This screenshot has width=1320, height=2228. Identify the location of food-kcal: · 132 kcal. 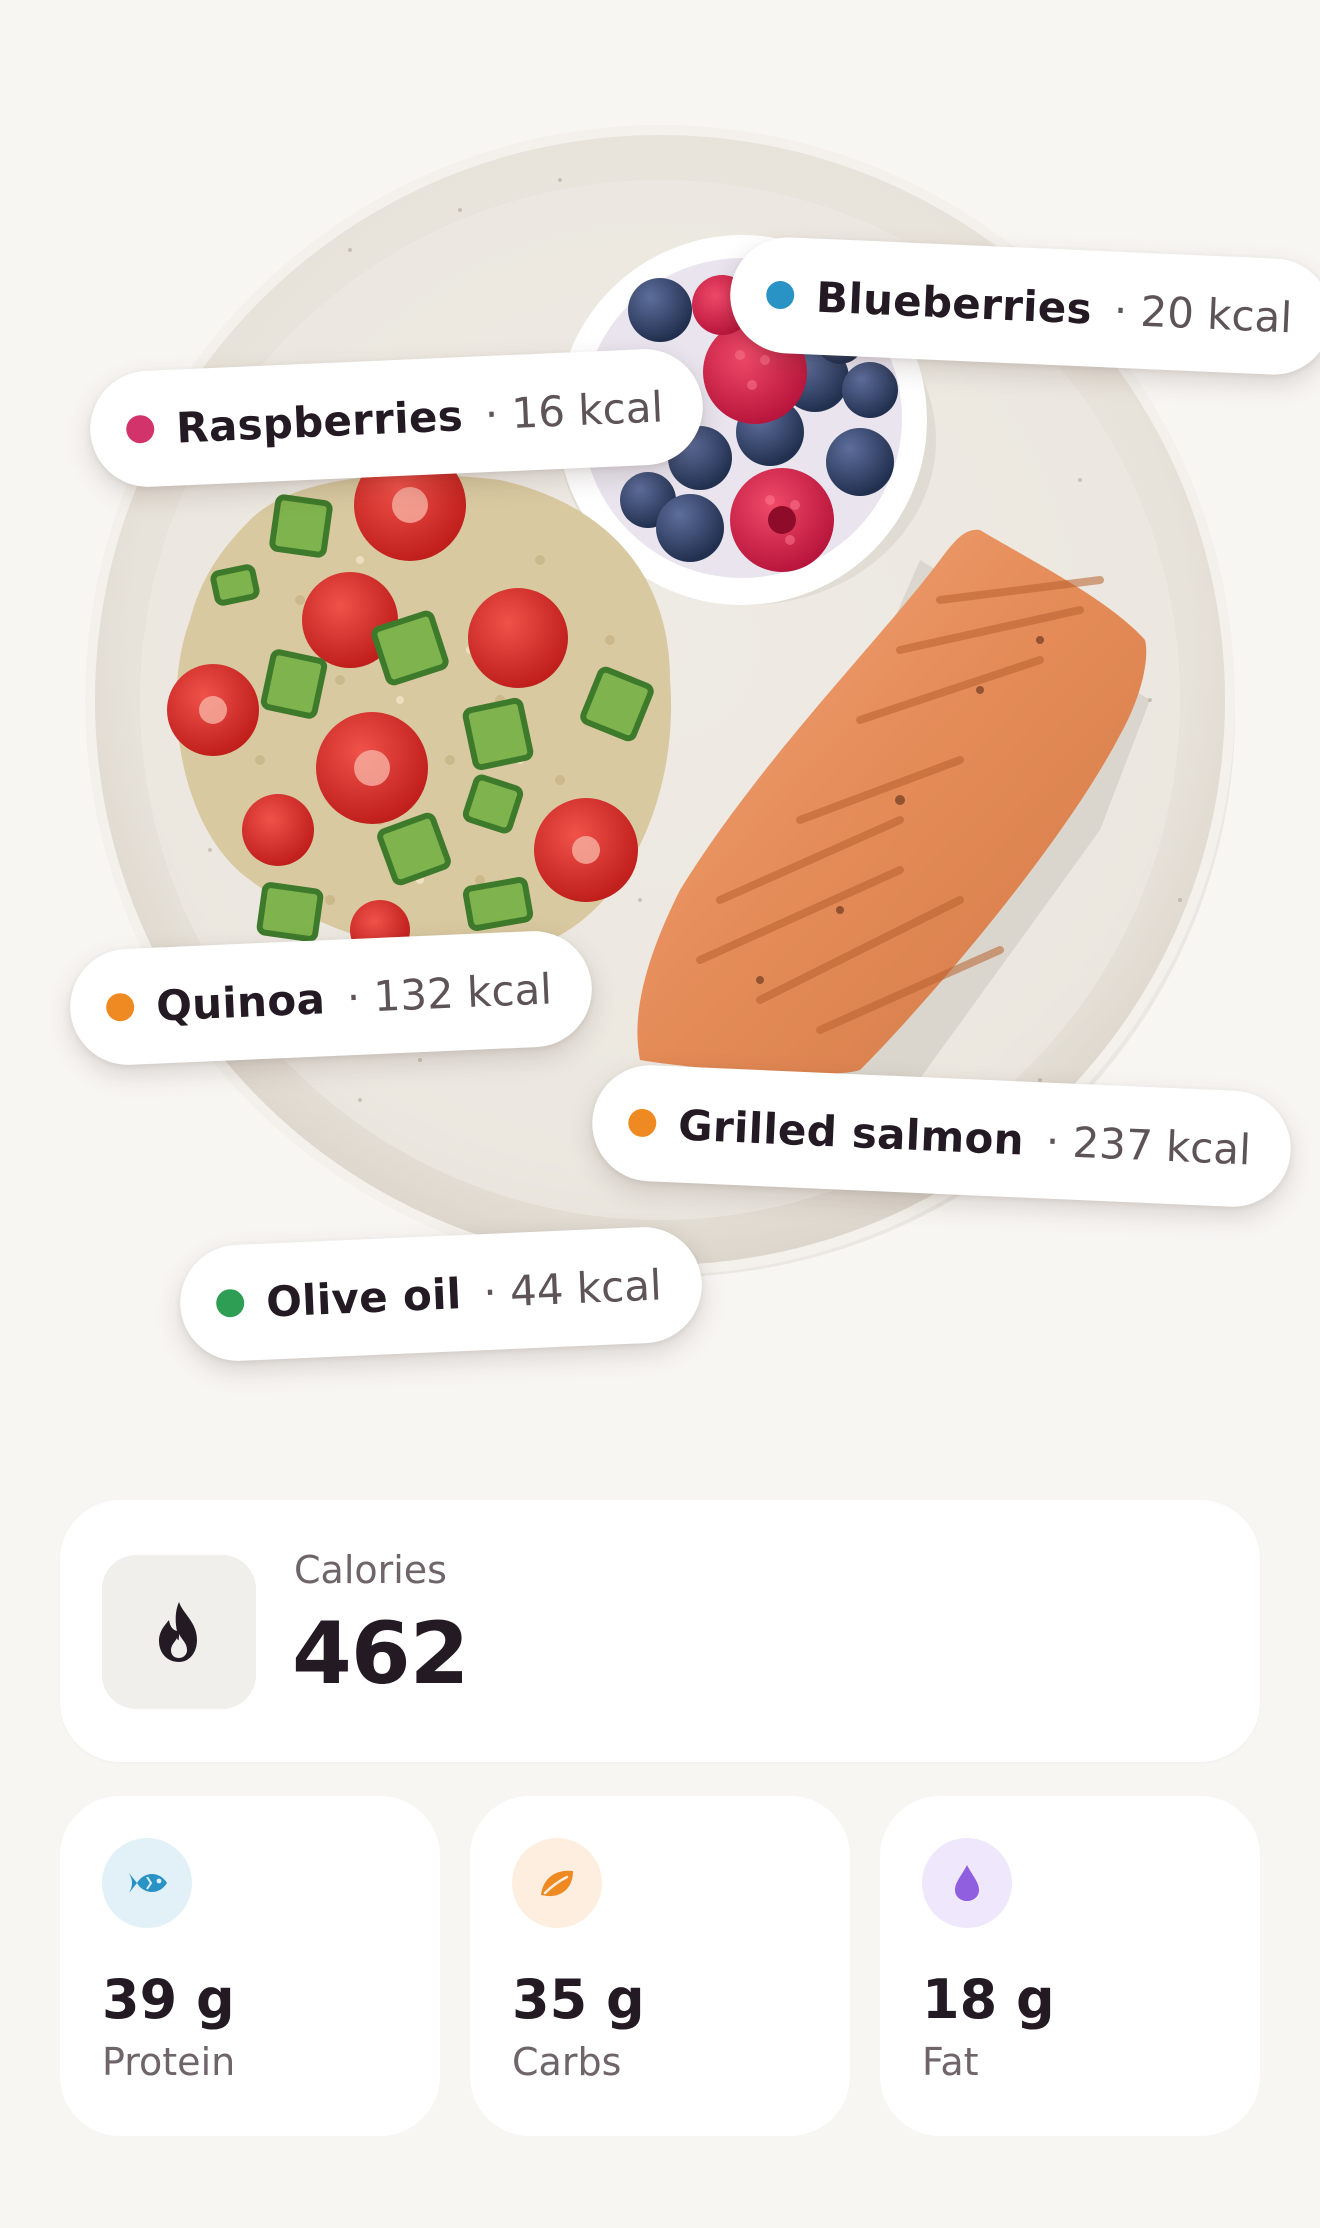
(449, 992).